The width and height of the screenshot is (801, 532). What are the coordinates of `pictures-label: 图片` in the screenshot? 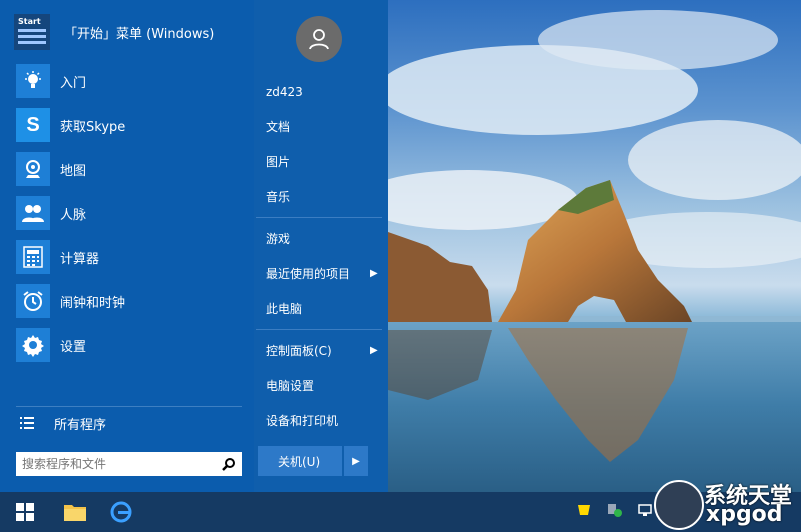 It's located at (278, 161).